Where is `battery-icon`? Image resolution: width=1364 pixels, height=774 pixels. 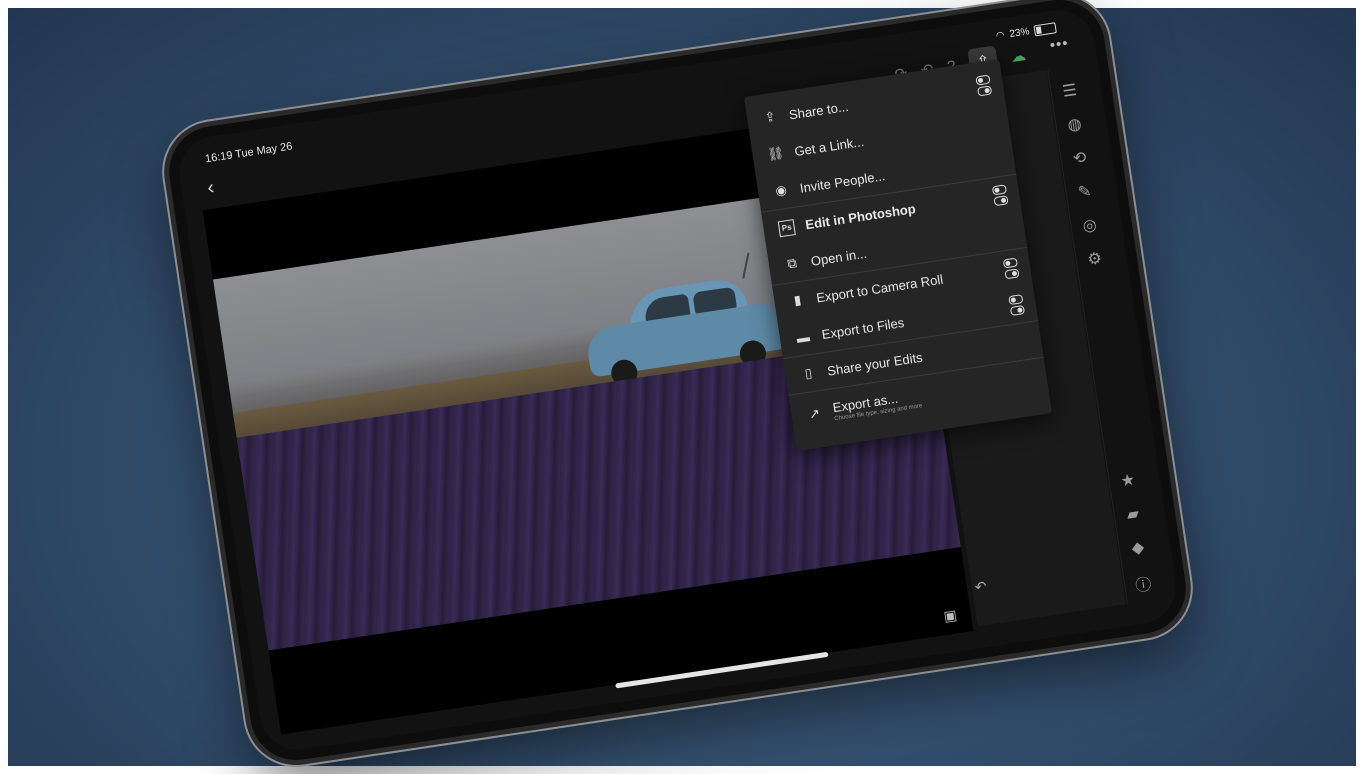 battery-icon is located at coordinates (1045, 29).